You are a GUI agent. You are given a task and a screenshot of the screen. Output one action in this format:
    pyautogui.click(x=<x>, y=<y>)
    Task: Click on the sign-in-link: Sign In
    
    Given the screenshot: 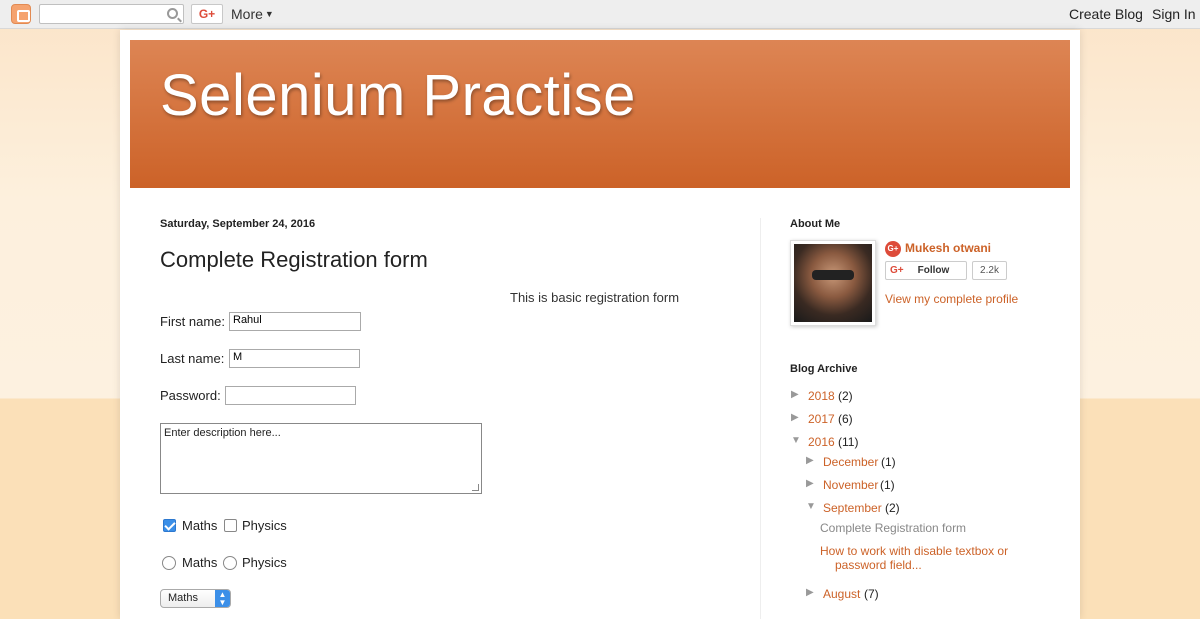 What is the action you would take?
    pyautogui.click(x=1174, y=14)
    